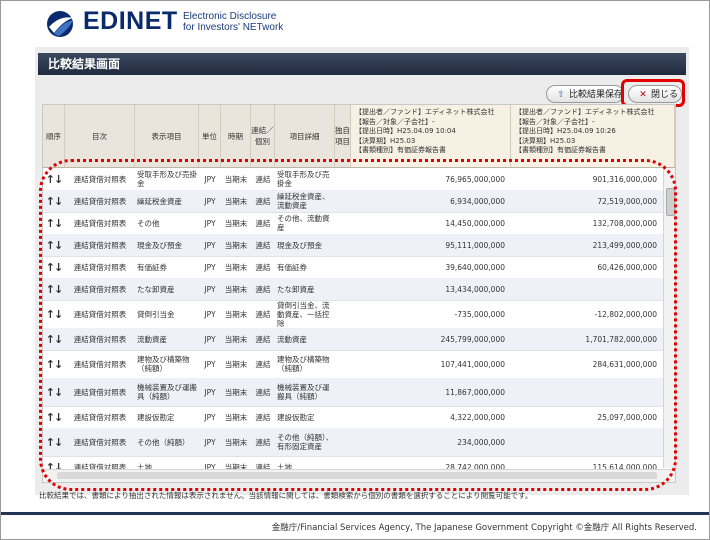  Describe the element at coordinates (130, 21) in the screenshot. I see `logo-text: EDINET` at that location.